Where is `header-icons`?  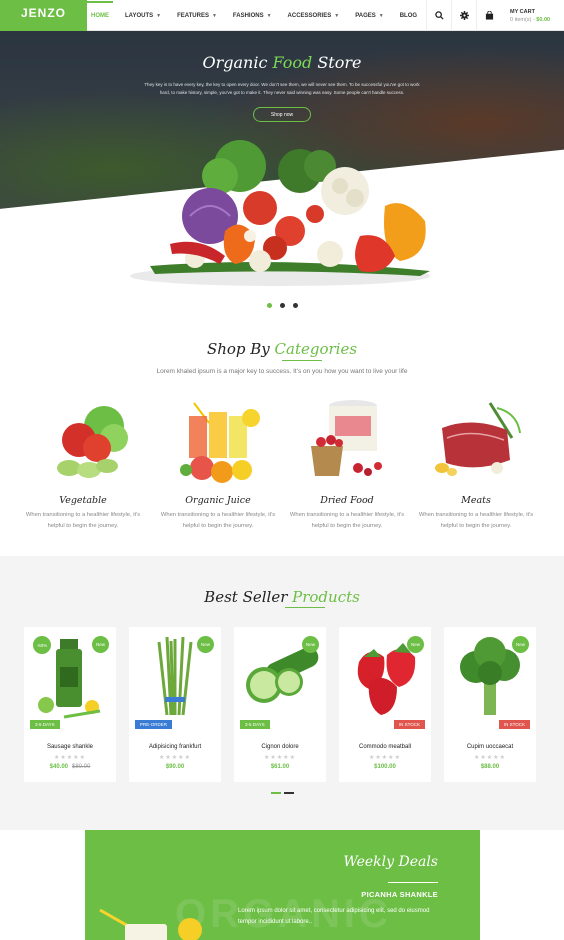
header-icons is located at coordinates (463, 15).